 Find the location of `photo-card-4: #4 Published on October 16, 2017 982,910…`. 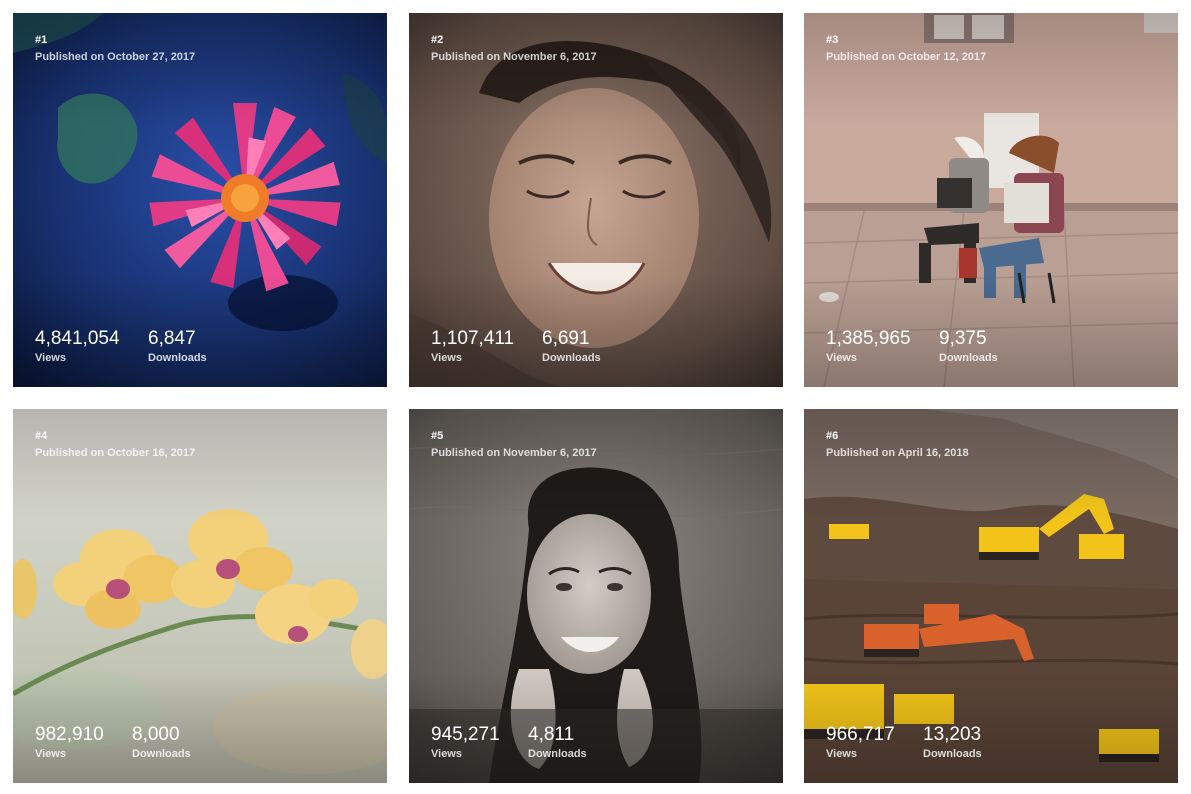

photo-card-4: #4 Published on October 16, 2017 982,910… is located at coordinates (200, 596).